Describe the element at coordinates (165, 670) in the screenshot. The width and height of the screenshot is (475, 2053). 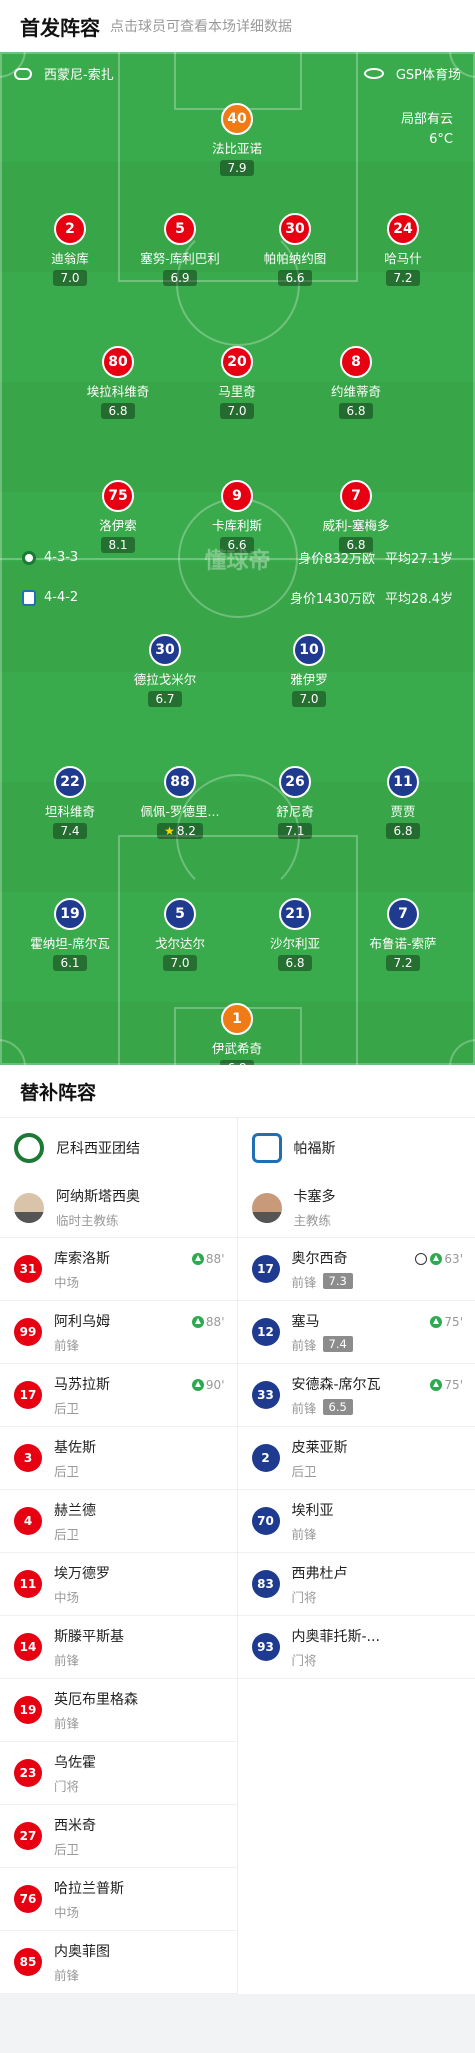
I see `player-away-0: 30 德拉戈米尔 6.7` at that location.